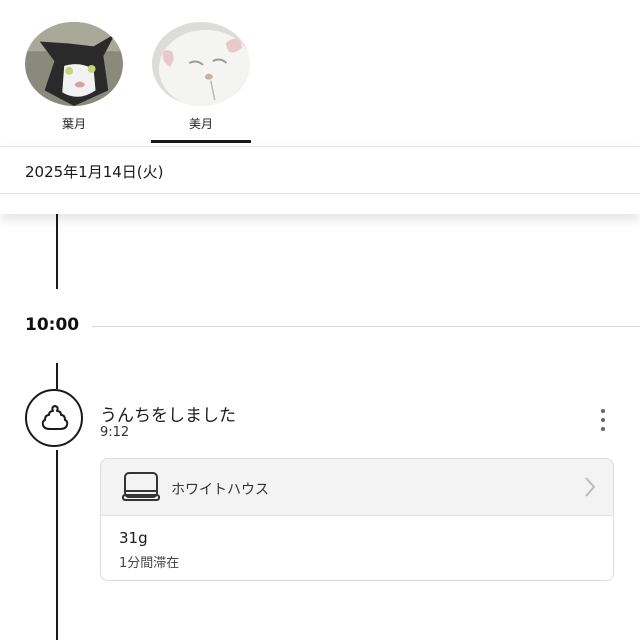 The height and width of the screenshot is (640, 640). I want to click on event-time: 9:12, so click(115, 432).